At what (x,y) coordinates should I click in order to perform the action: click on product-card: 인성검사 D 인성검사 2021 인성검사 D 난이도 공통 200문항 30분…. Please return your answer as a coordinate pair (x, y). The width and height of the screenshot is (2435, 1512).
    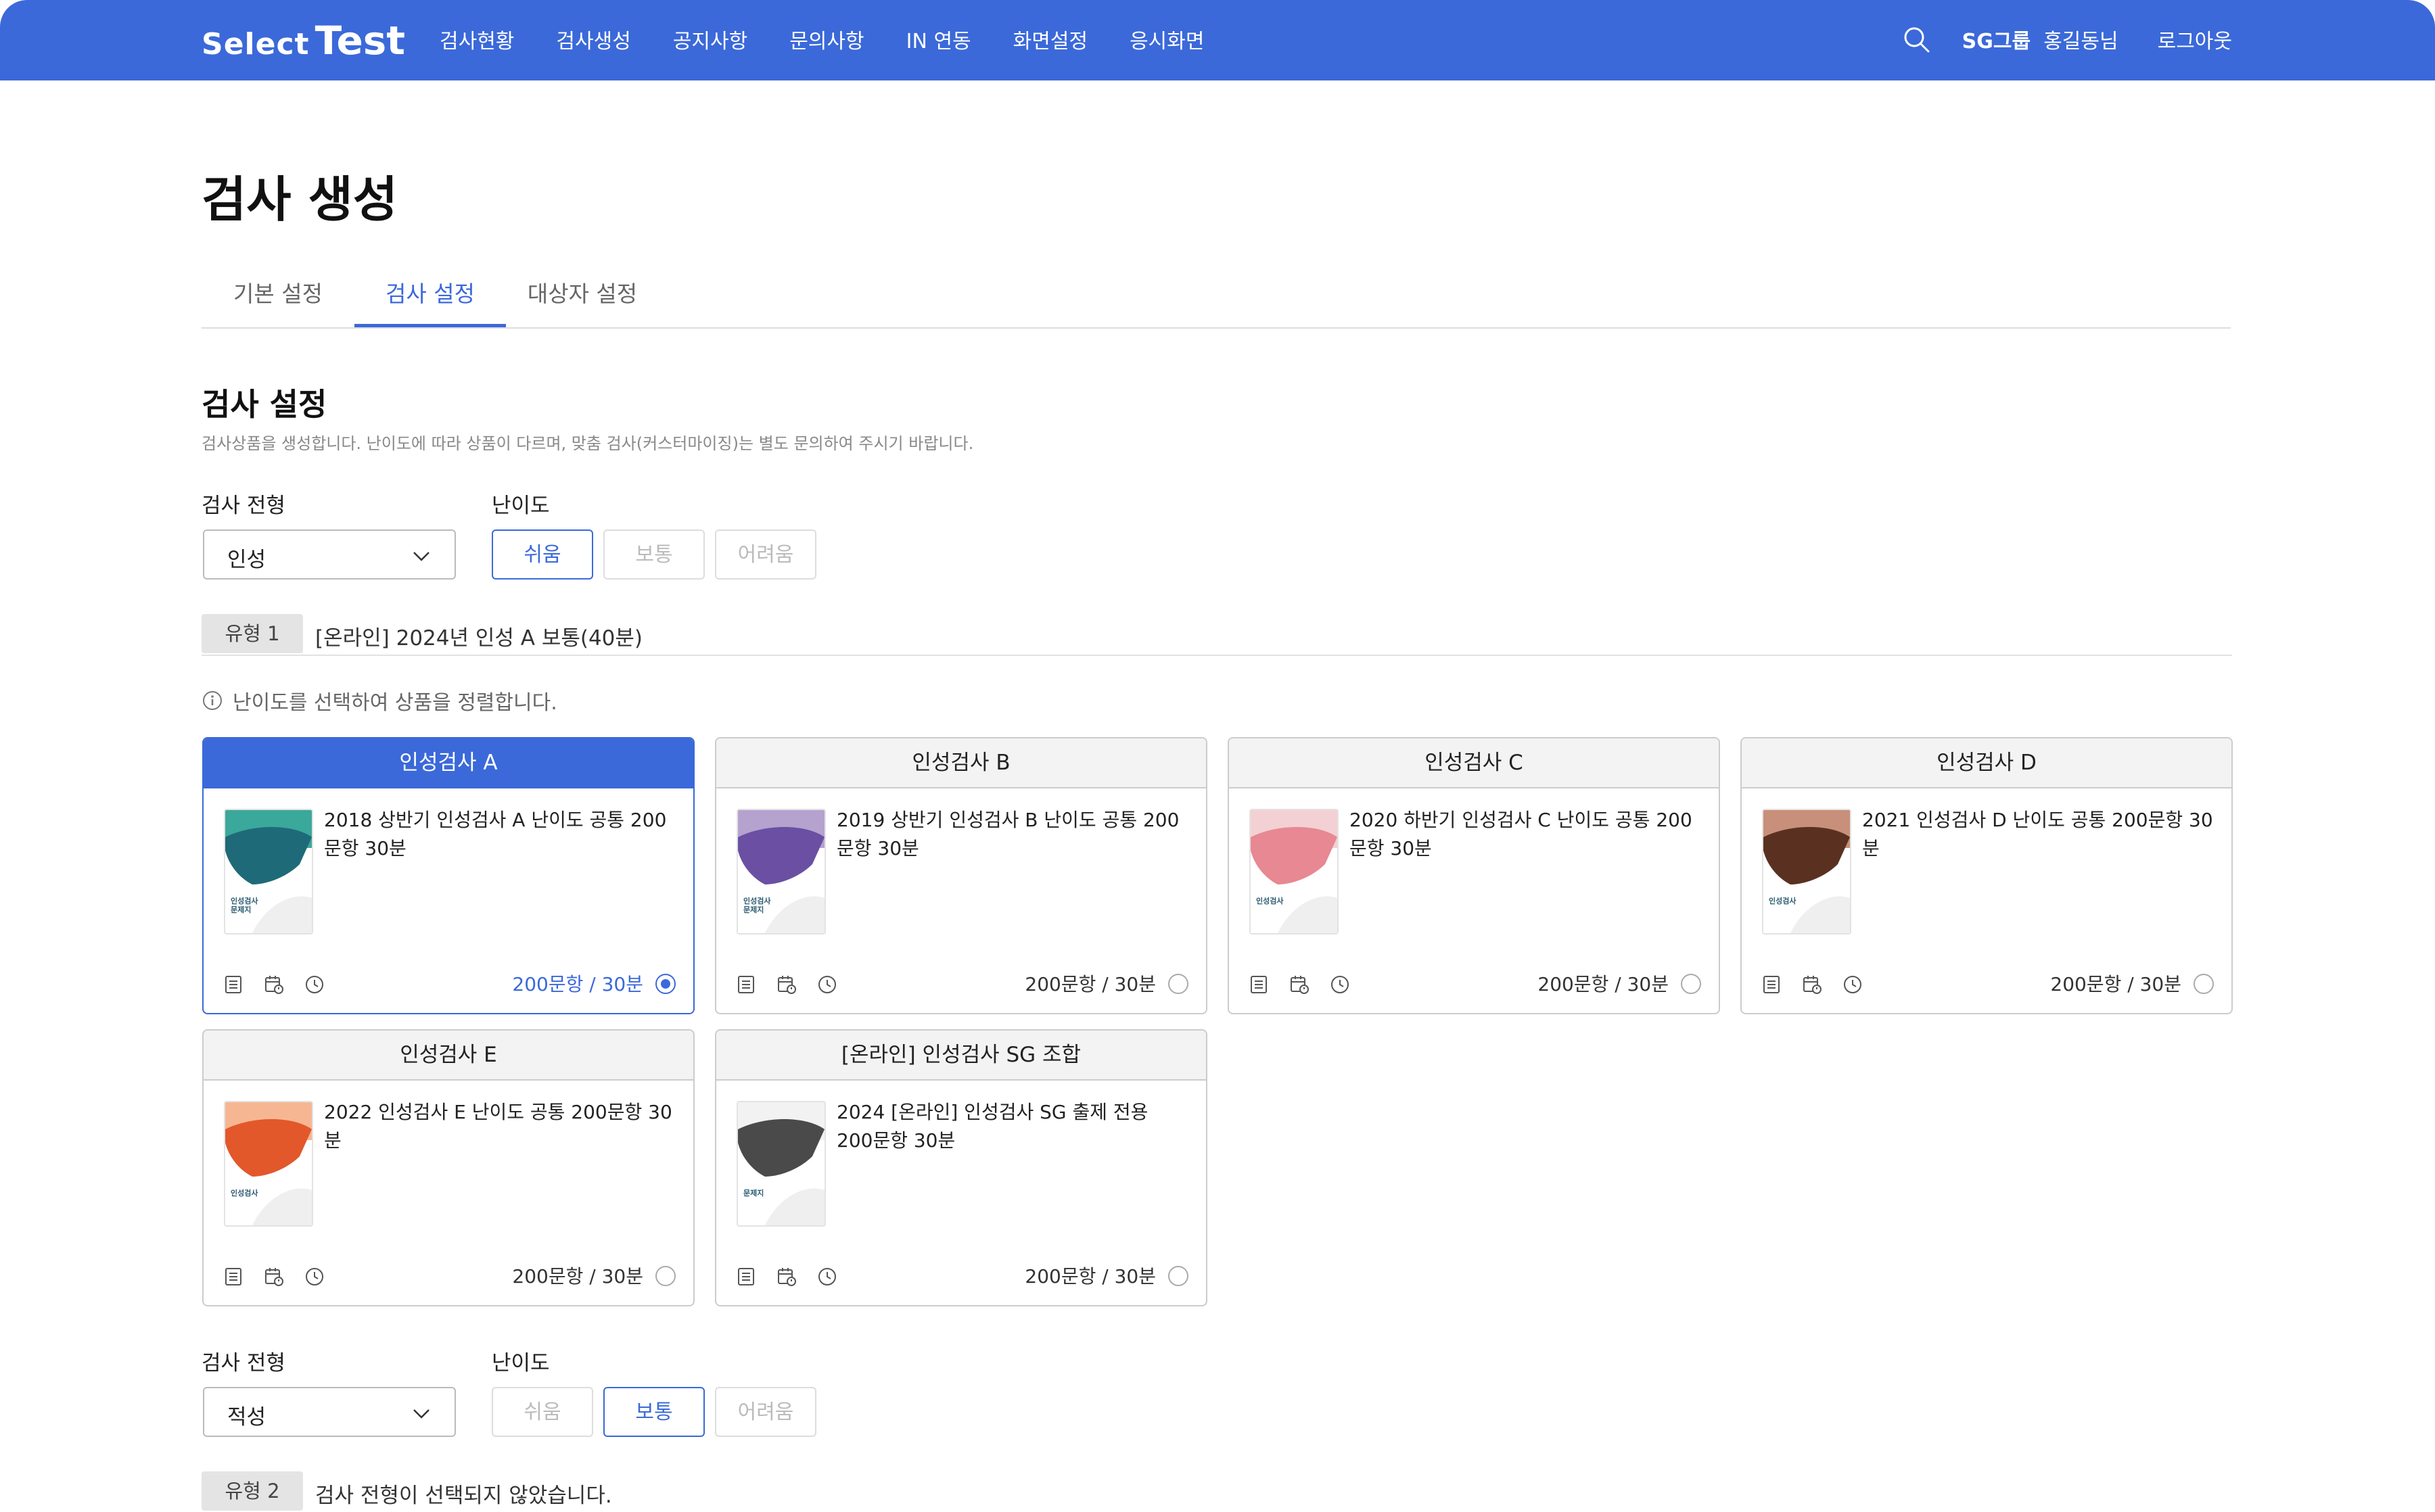
    Looking at the image, I should click on (1986, 875).